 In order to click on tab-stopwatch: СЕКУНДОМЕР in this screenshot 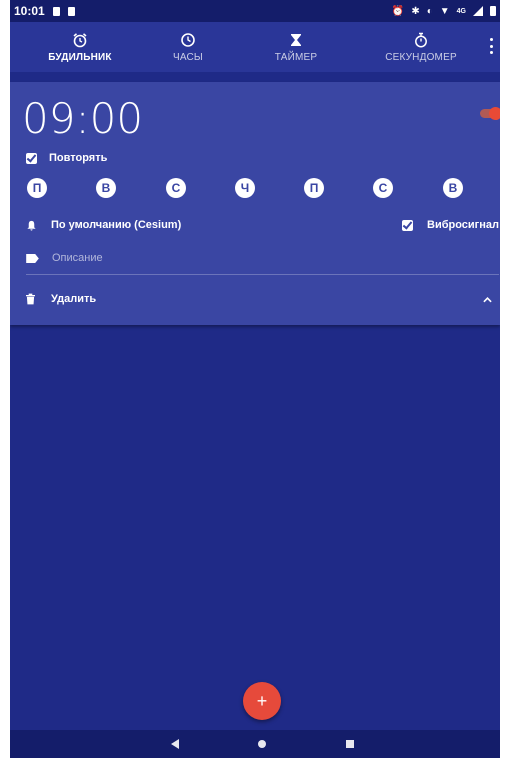, I will do `click(421, 47)`.